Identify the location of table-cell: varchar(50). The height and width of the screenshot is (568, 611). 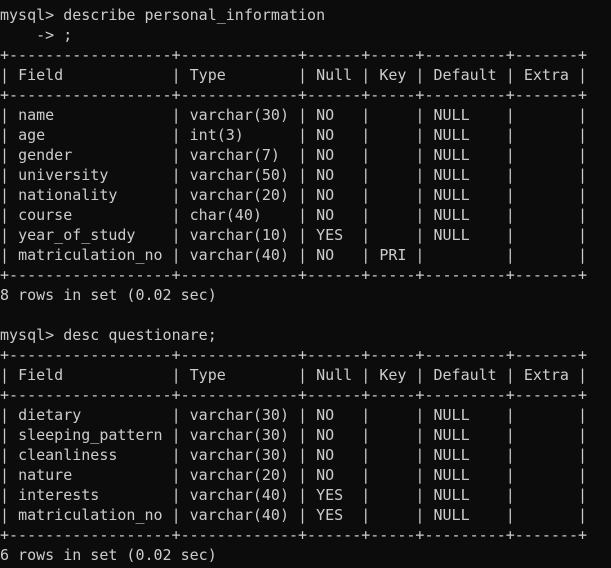
(239, 175).